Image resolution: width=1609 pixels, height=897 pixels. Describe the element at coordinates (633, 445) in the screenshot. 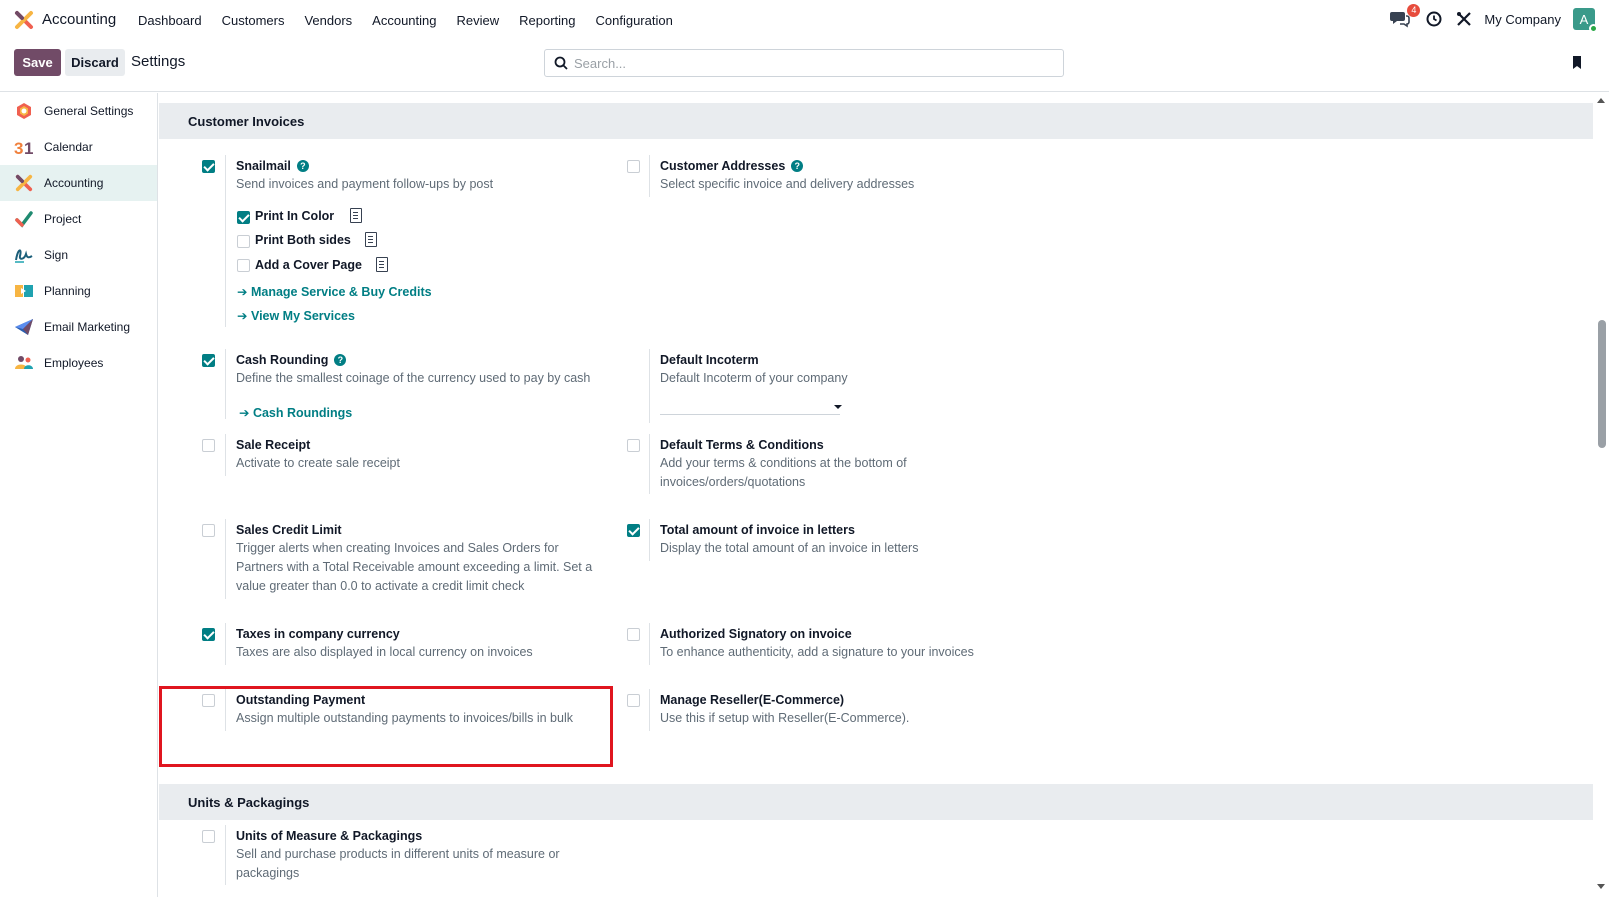

I see `default-terms-checkbox` at that location.